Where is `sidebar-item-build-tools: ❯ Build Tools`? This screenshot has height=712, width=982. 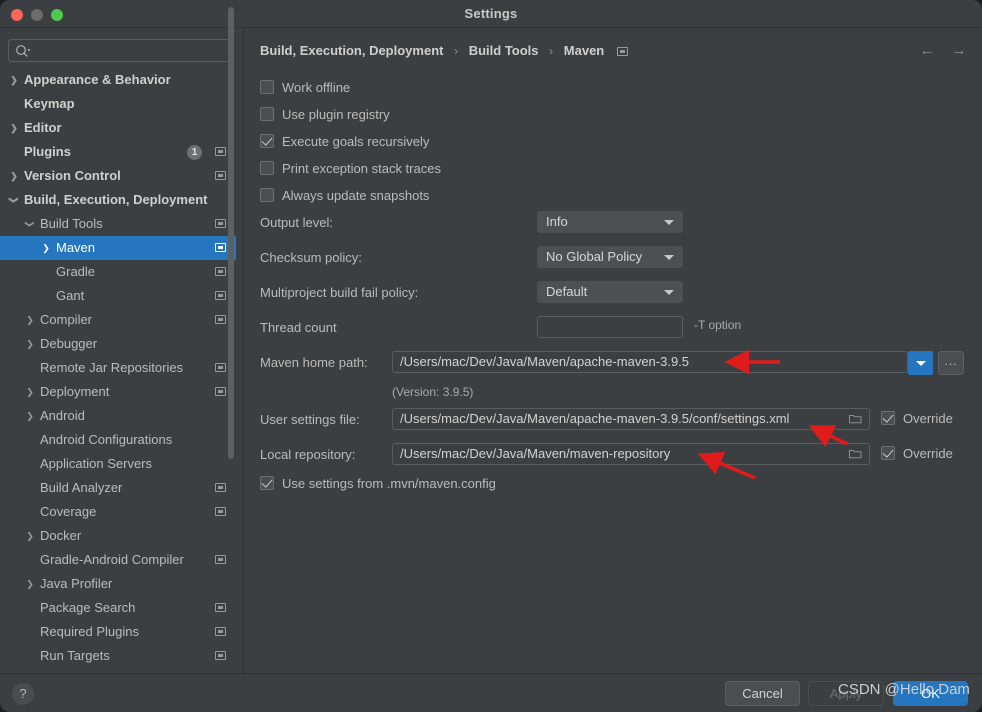
sidebar-item-build-tools: ❯ Build Tools is located at coordinates (118, 224).